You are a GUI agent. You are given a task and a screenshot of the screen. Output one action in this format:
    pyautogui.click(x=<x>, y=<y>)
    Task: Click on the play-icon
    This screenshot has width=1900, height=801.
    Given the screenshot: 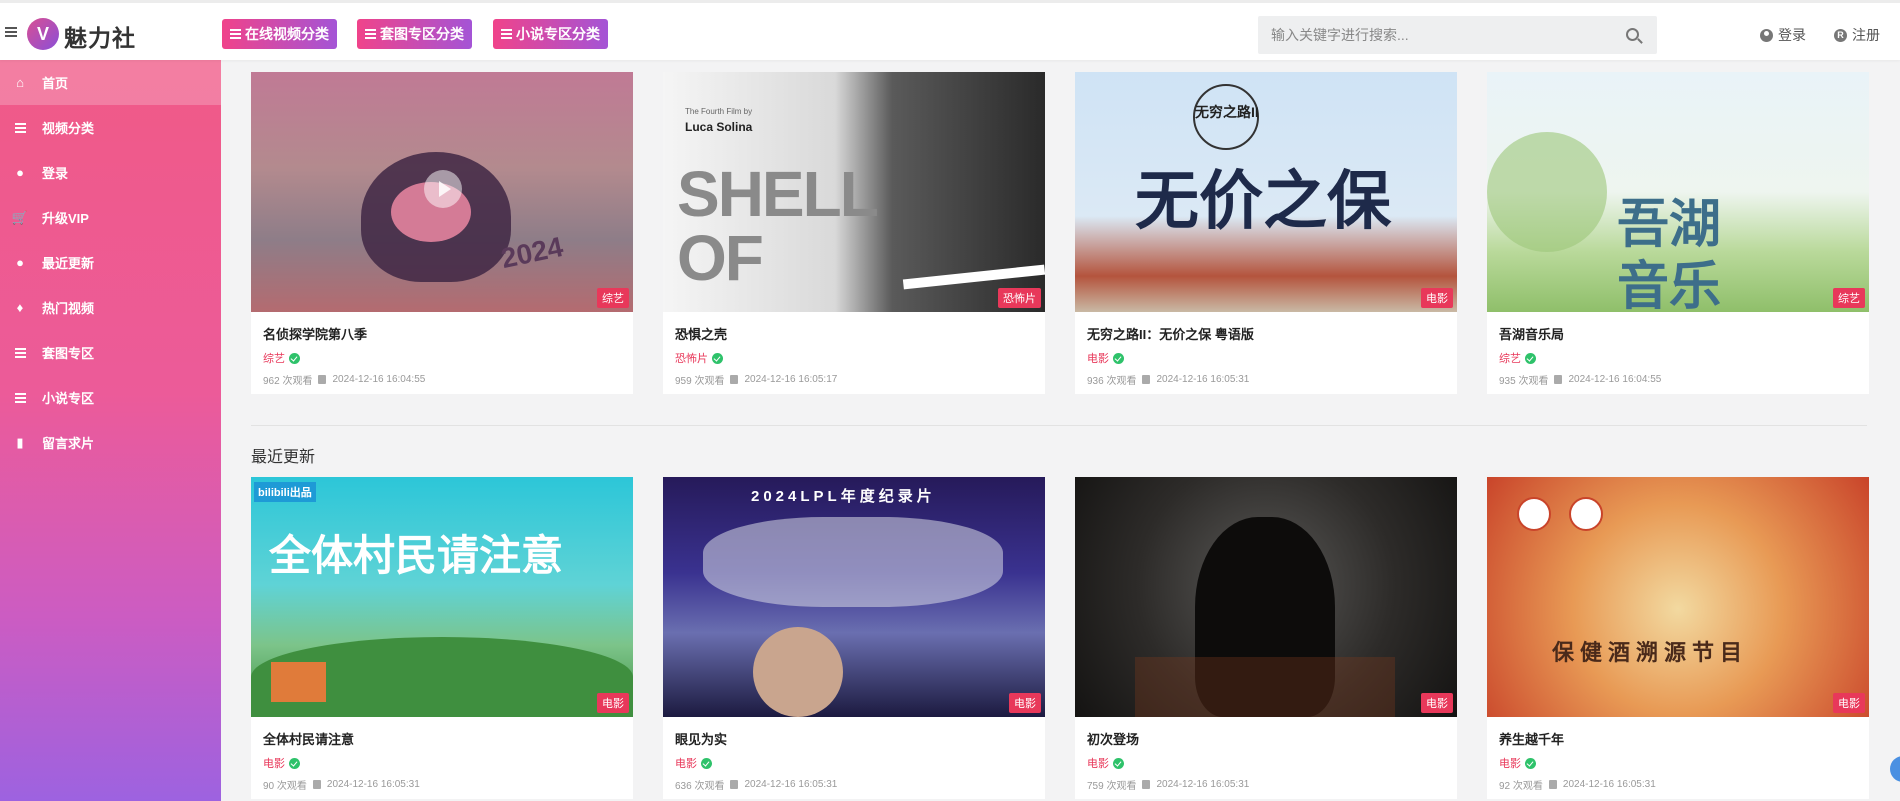 What is the action you would take?
    pyautogui.click(x=443, y=189)
    